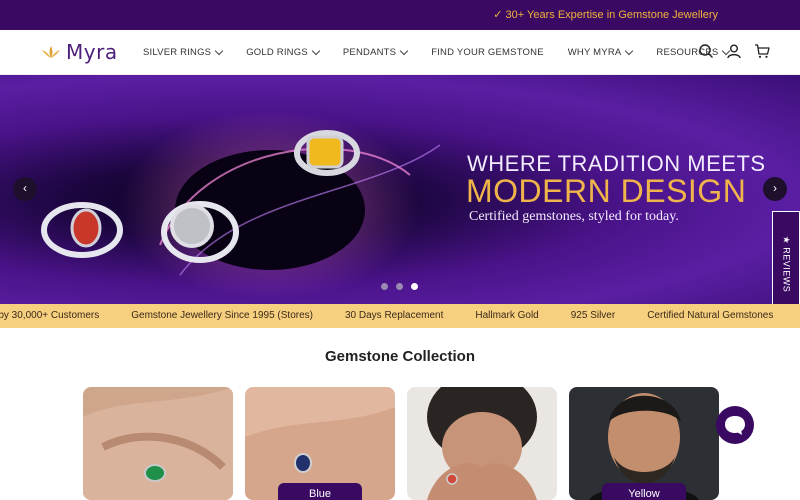 This screenshot has height=500, width=800. I want to click on man-hands-red-ring-image, so click(482, 443).